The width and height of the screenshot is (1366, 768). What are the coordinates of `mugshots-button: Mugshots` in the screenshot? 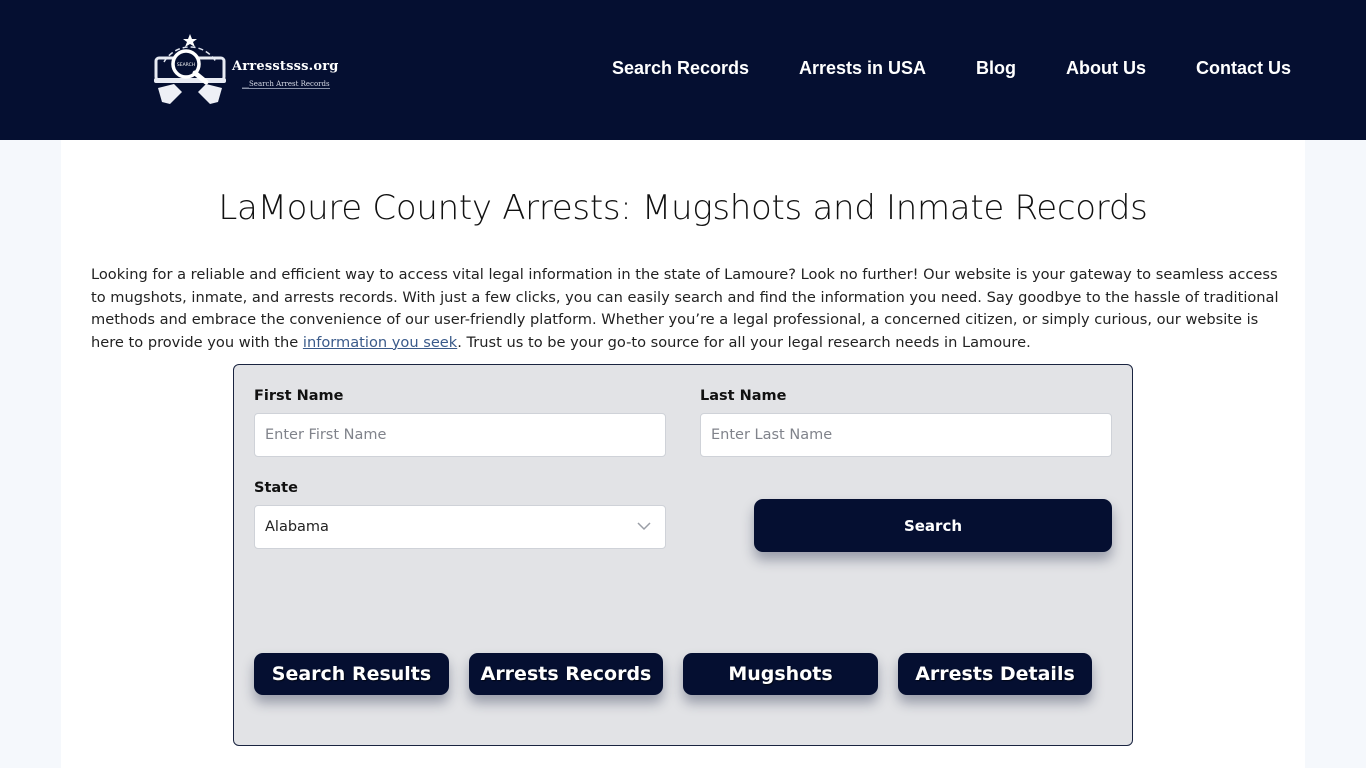 It's located at (780, 674).